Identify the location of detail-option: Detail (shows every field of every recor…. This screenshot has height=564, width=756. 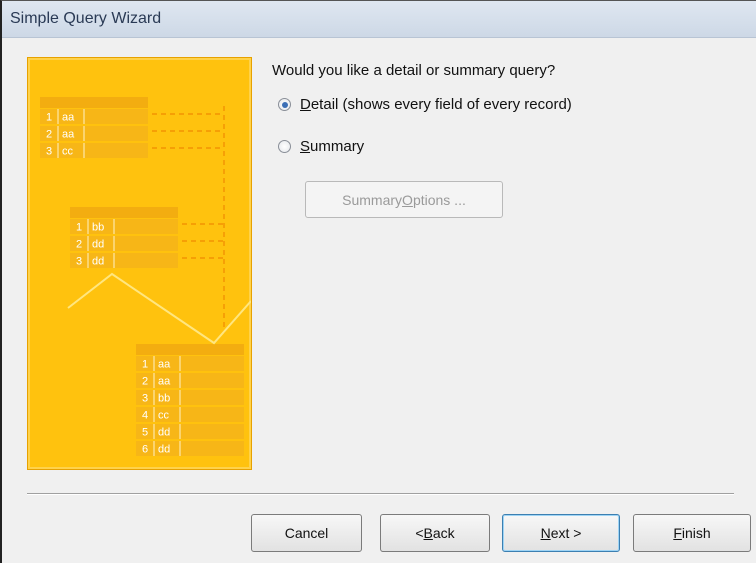
(425, 104).